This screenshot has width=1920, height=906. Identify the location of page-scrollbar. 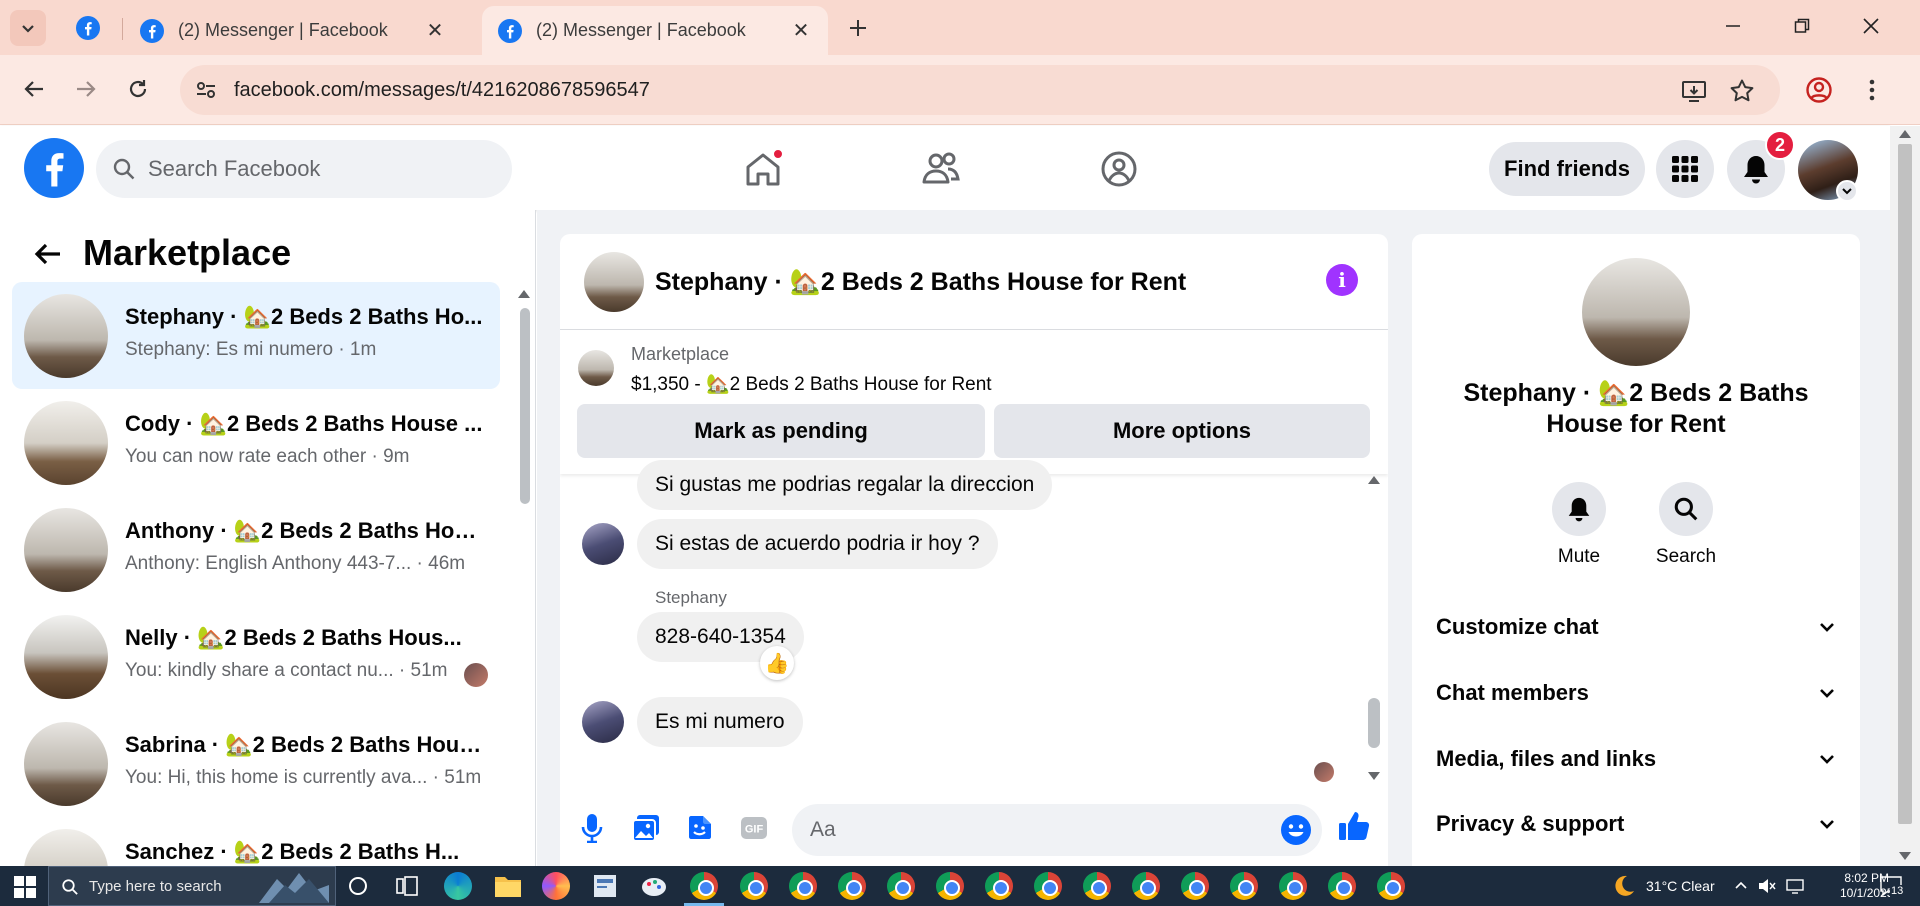
(1905, 496).